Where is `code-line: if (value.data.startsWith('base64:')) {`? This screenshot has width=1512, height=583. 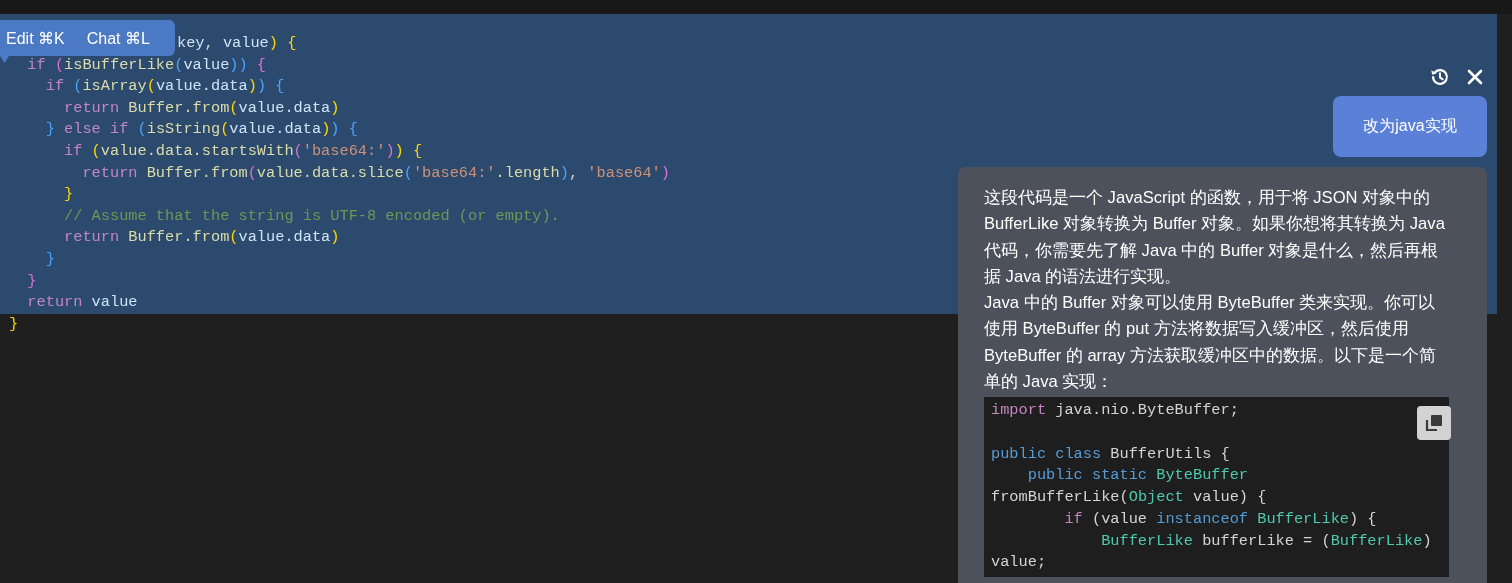
code-line: if (value.data.startsWith('base64:')) { is located at coordinates (243, 151).